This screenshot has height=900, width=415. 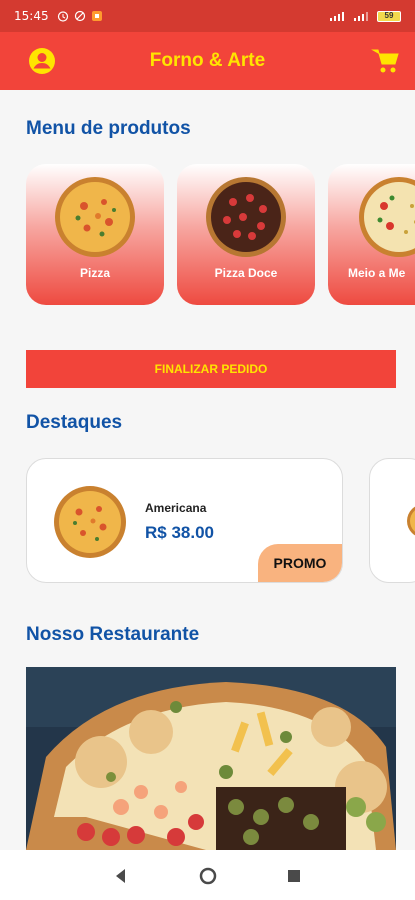 I want to click on app-bar: Forno & Arte, so click(x=207, y=61).